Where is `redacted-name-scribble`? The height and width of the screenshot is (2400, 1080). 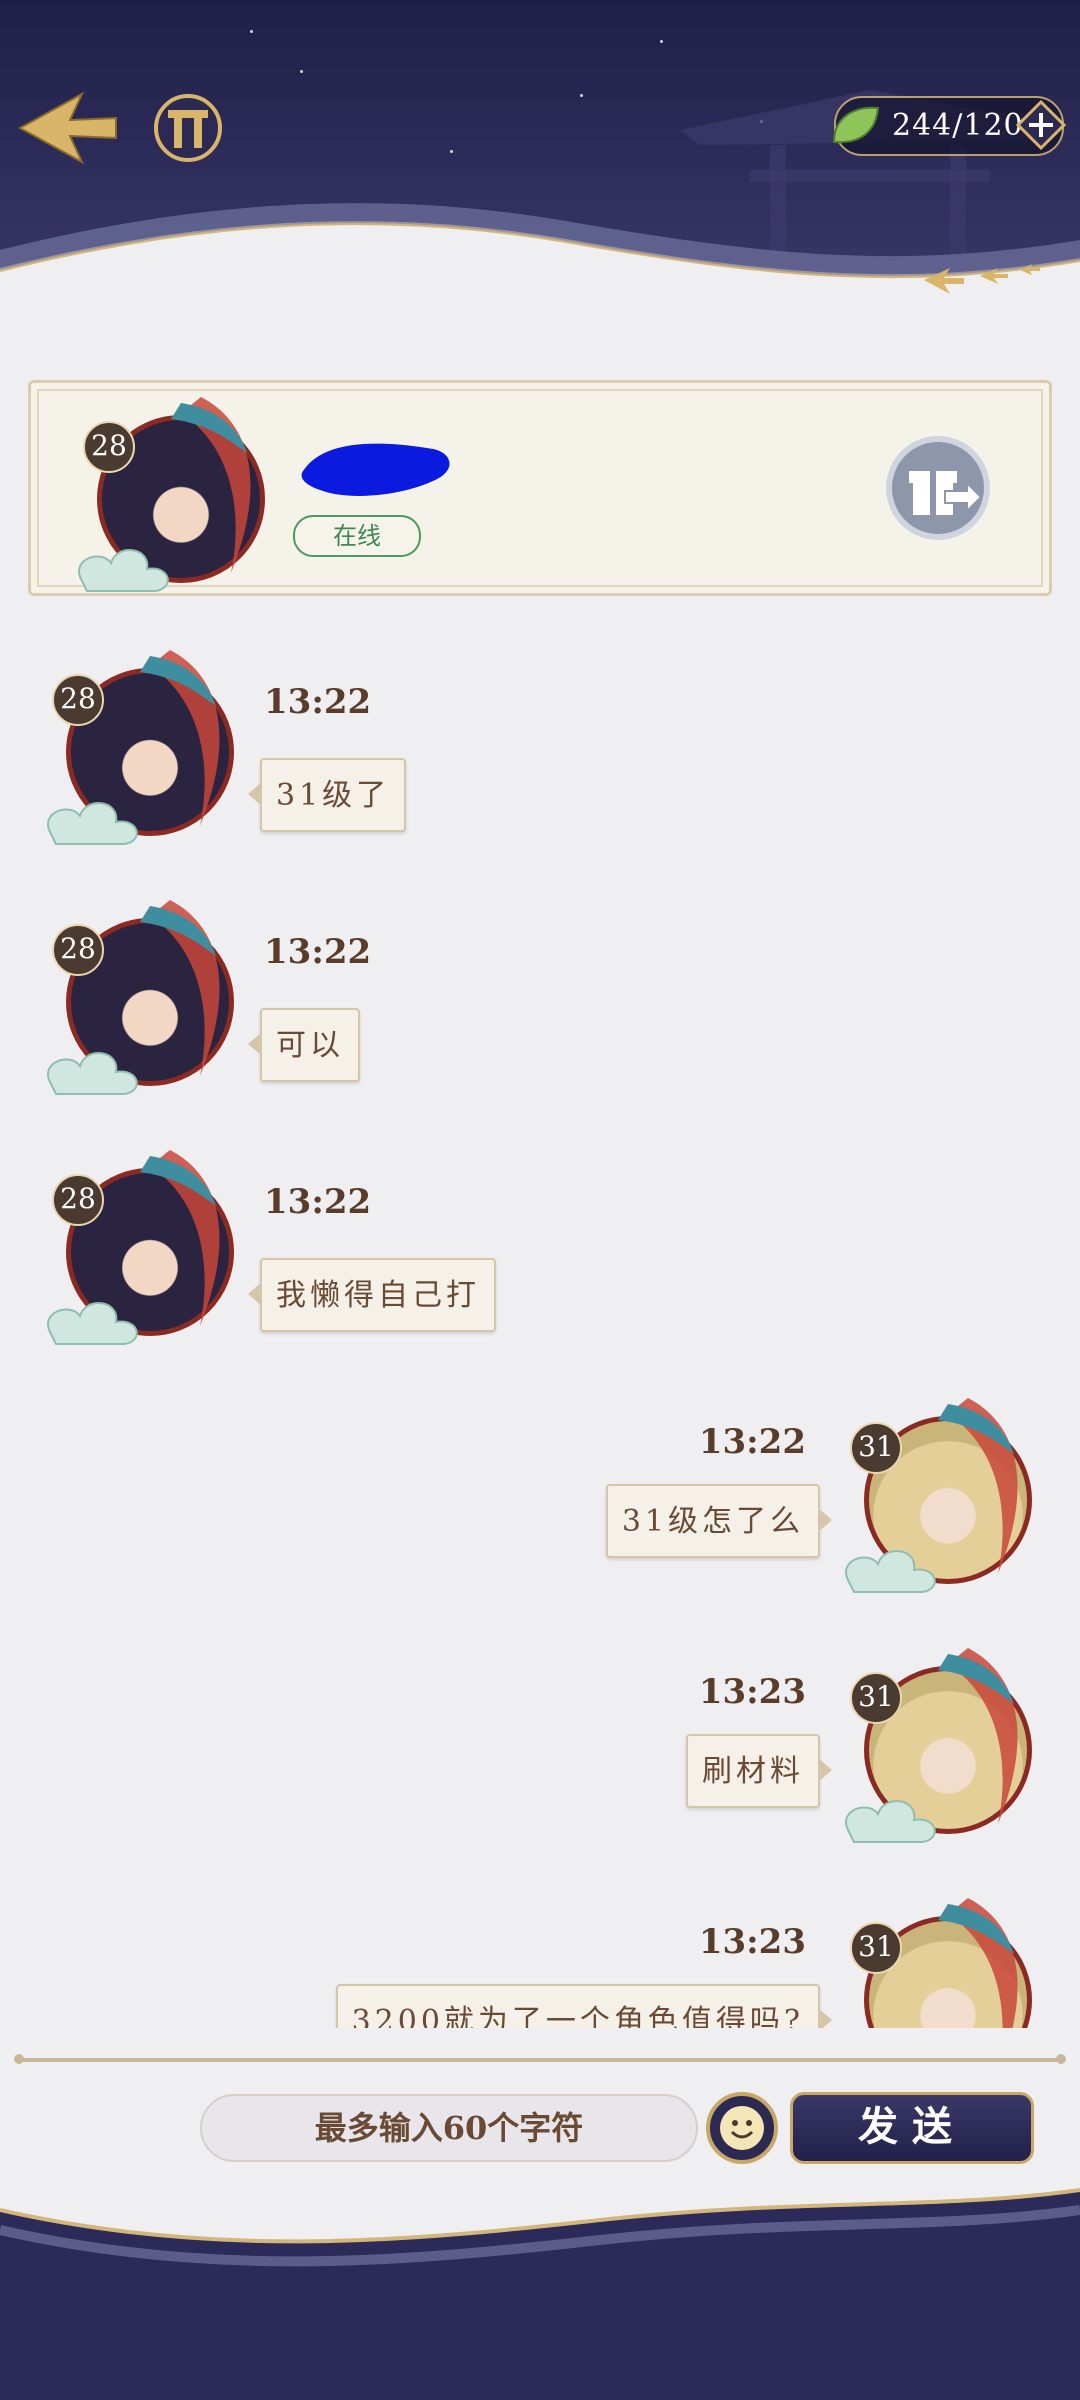
redacted-name-scribble is located at coordinates (375, 469).